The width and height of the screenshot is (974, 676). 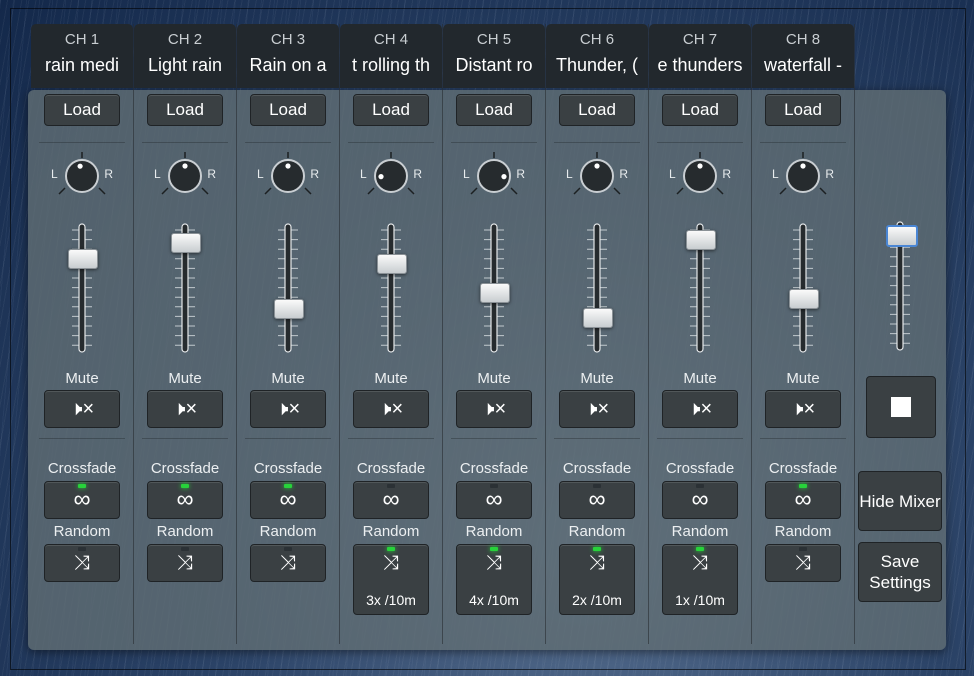 I want to click on master-volume-fader, so click(x=902, y=286).